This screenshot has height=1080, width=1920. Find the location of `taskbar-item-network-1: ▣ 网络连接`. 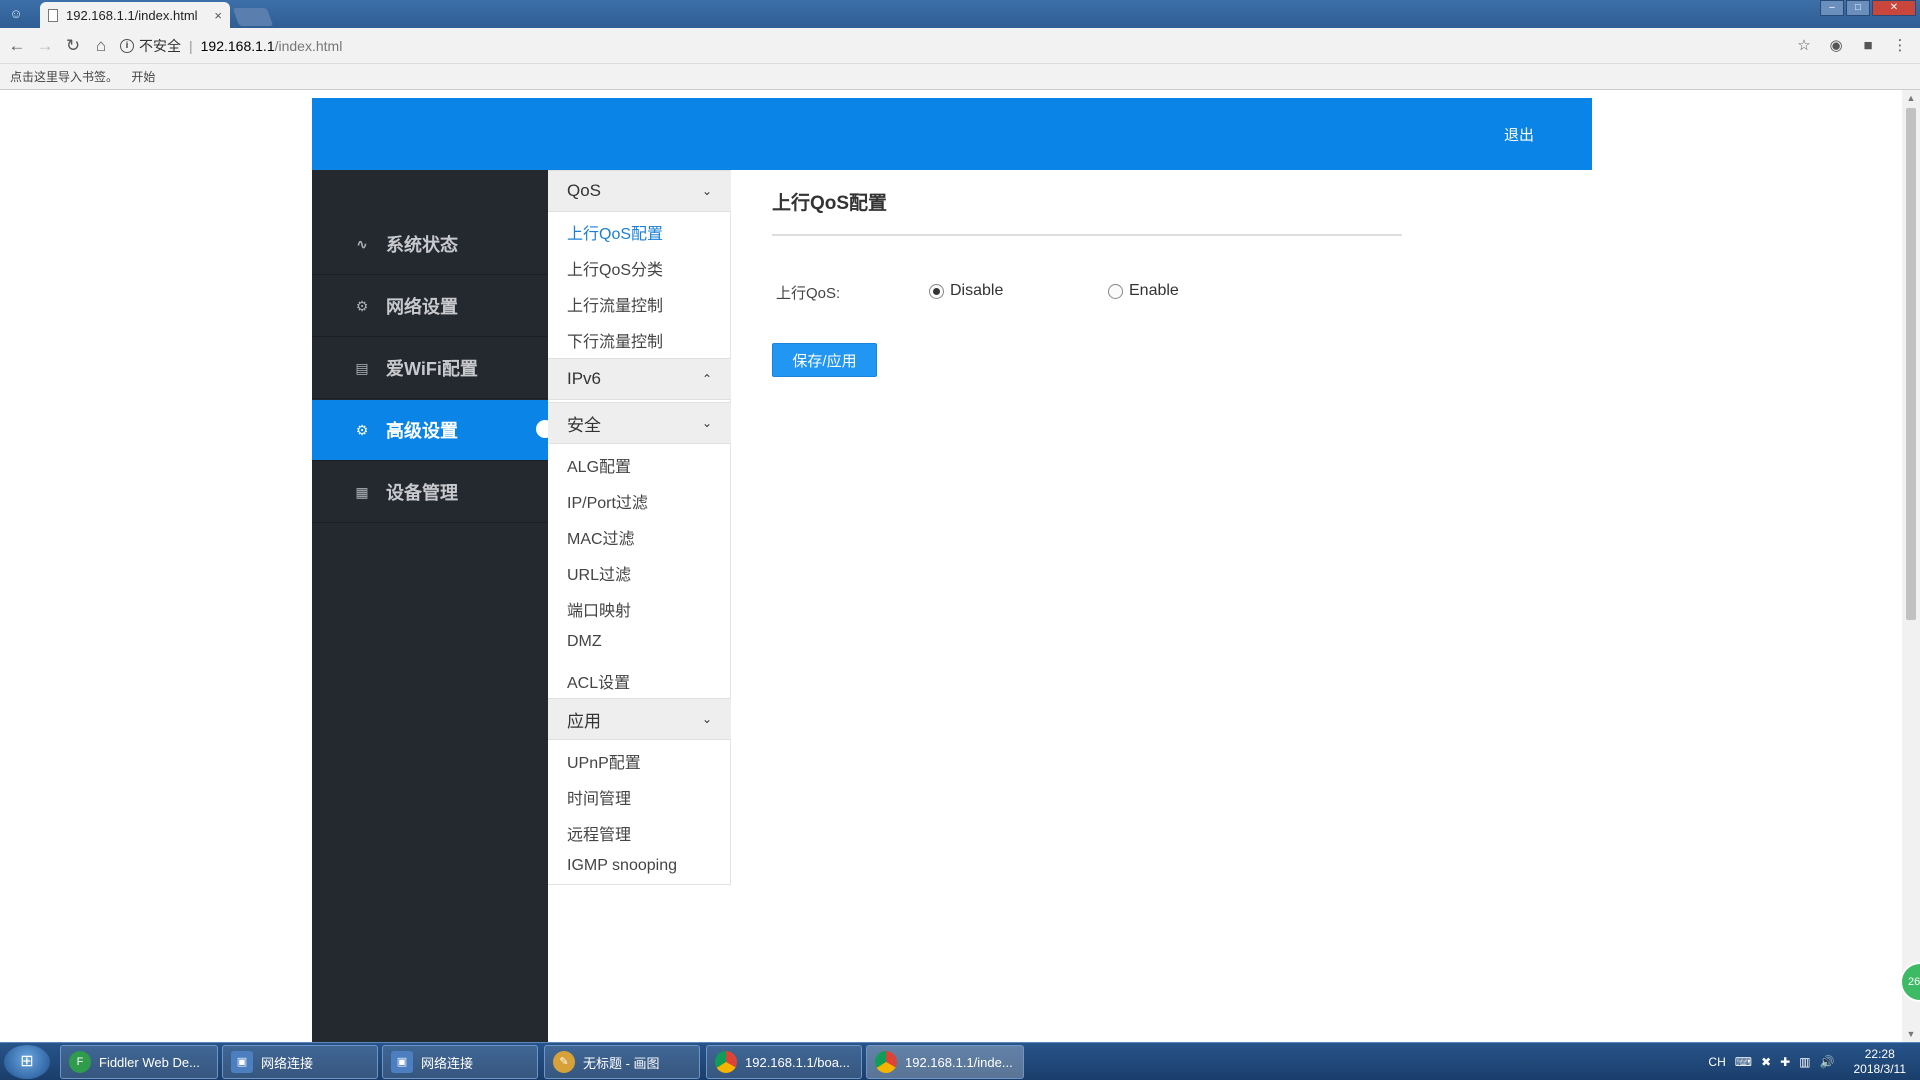

taskbar-item-network-1: ▣ 网络连接 is located at coordinates (300, 1062).